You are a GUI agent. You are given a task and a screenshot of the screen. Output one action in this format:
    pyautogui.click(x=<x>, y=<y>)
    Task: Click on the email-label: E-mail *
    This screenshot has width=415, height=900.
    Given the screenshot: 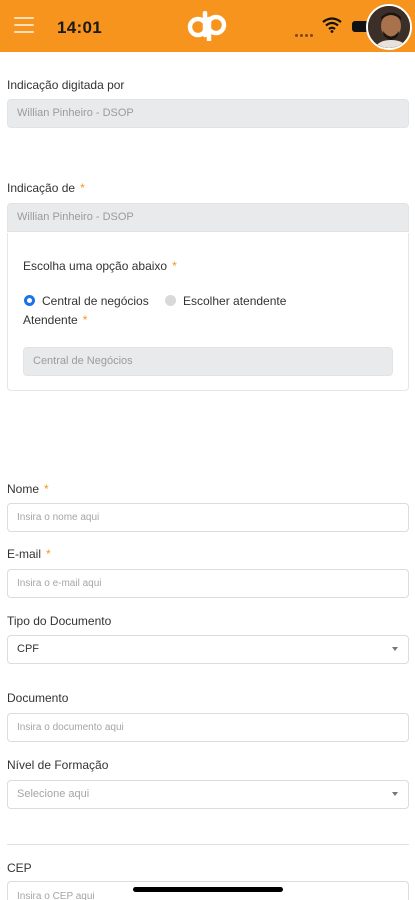 What is the action you would take?
    pyautogui.click(x=29, y=554)
    